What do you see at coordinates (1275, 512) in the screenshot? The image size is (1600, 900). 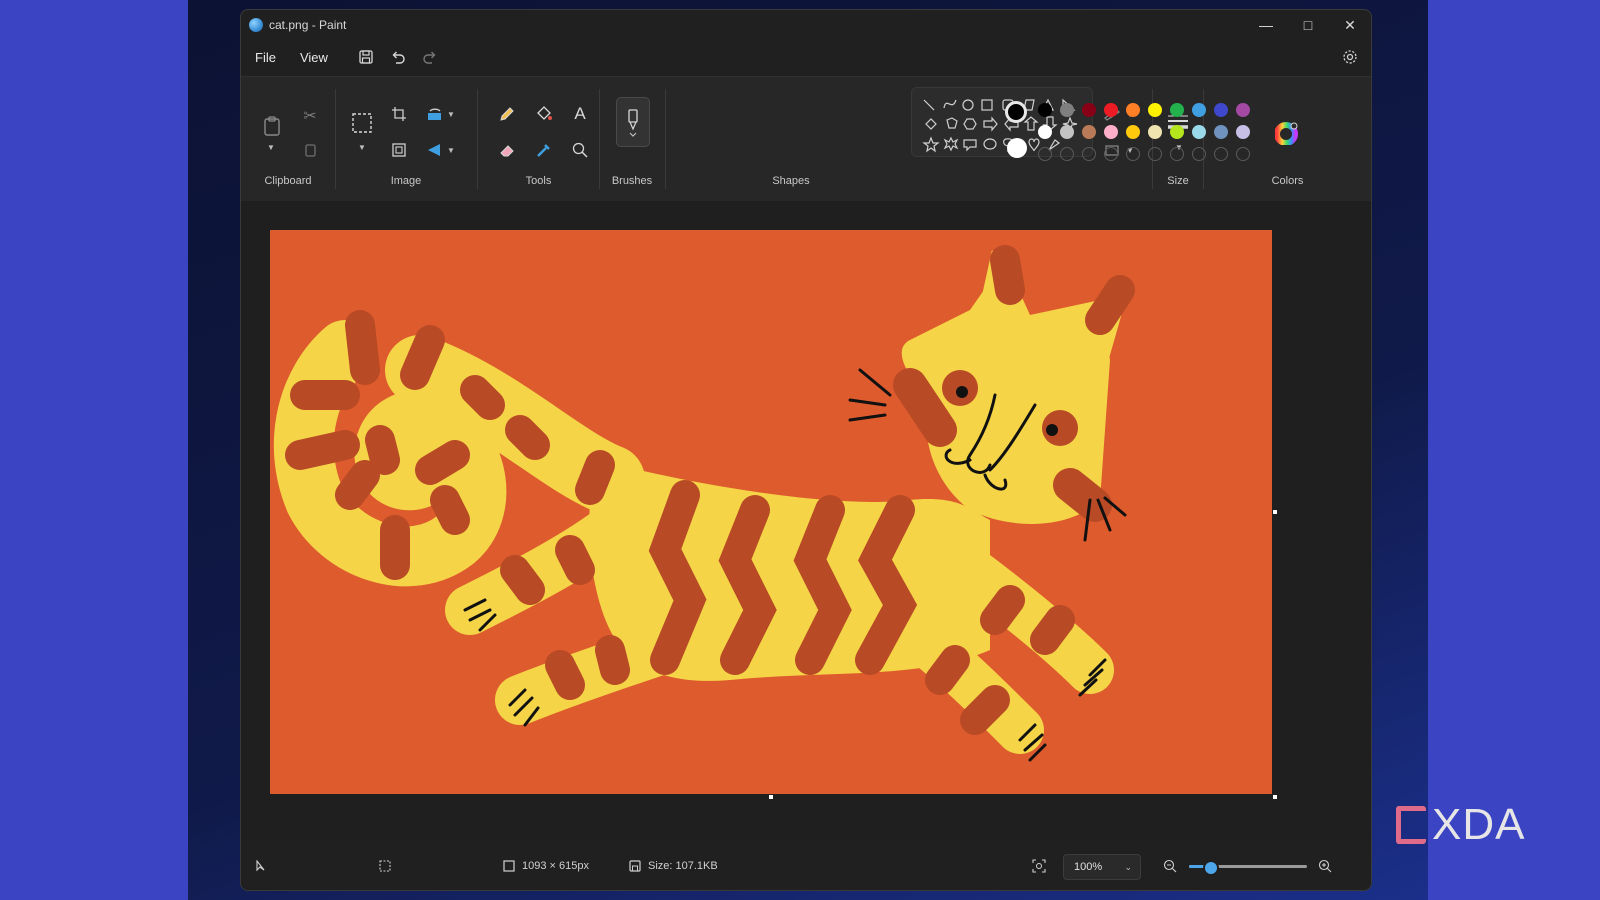 I see `resize-handle-right` at bounding box center [1275, 512].